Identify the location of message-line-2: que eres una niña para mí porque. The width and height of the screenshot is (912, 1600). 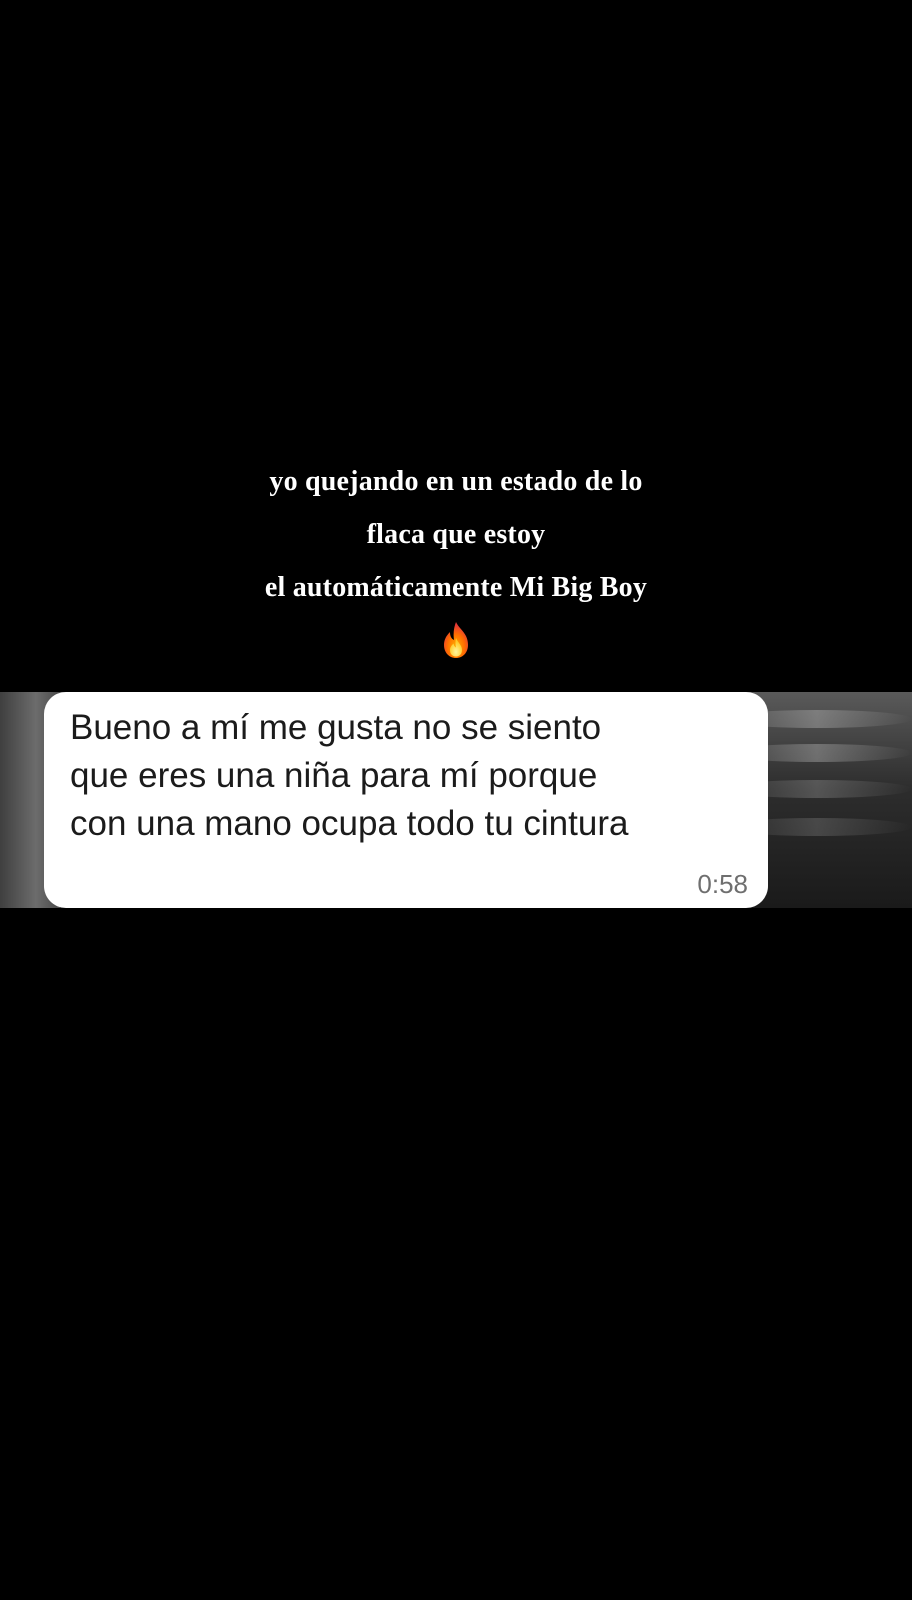
(334, 775).